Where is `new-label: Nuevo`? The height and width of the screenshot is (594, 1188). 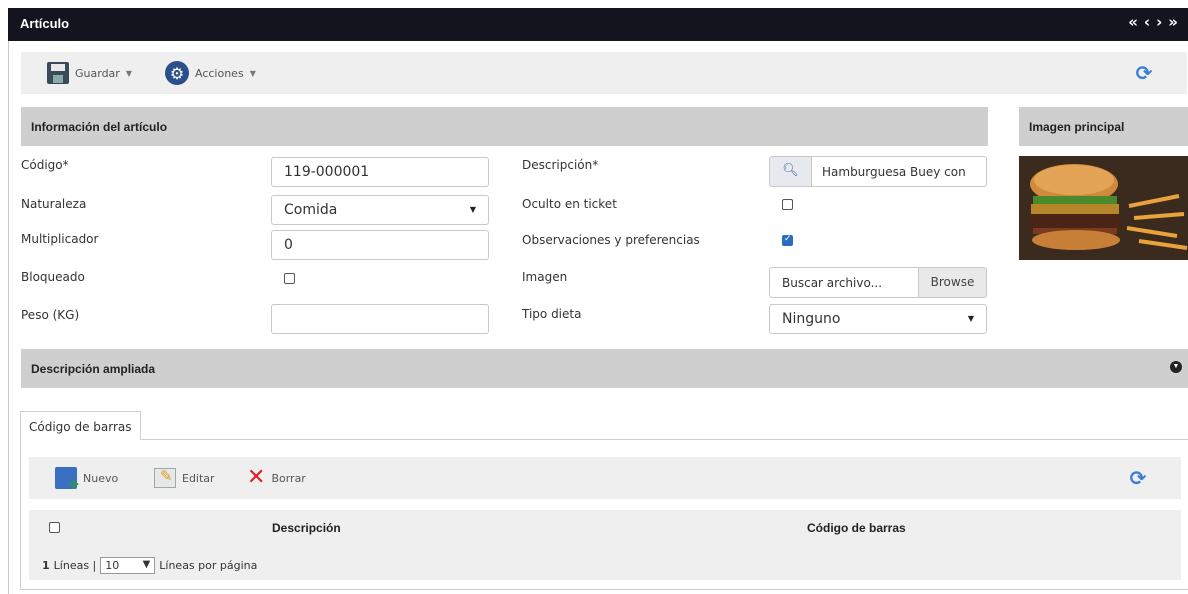
new-label: Nuevo is located at coordinates (101, 478).